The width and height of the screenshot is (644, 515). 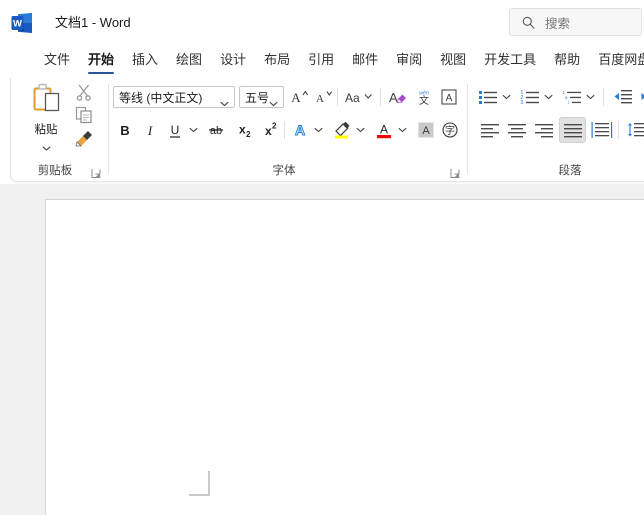 What do you see at coordinates (517, 130) in the screenshot?
I see `align-center-button` at bounding box center [517, 130].